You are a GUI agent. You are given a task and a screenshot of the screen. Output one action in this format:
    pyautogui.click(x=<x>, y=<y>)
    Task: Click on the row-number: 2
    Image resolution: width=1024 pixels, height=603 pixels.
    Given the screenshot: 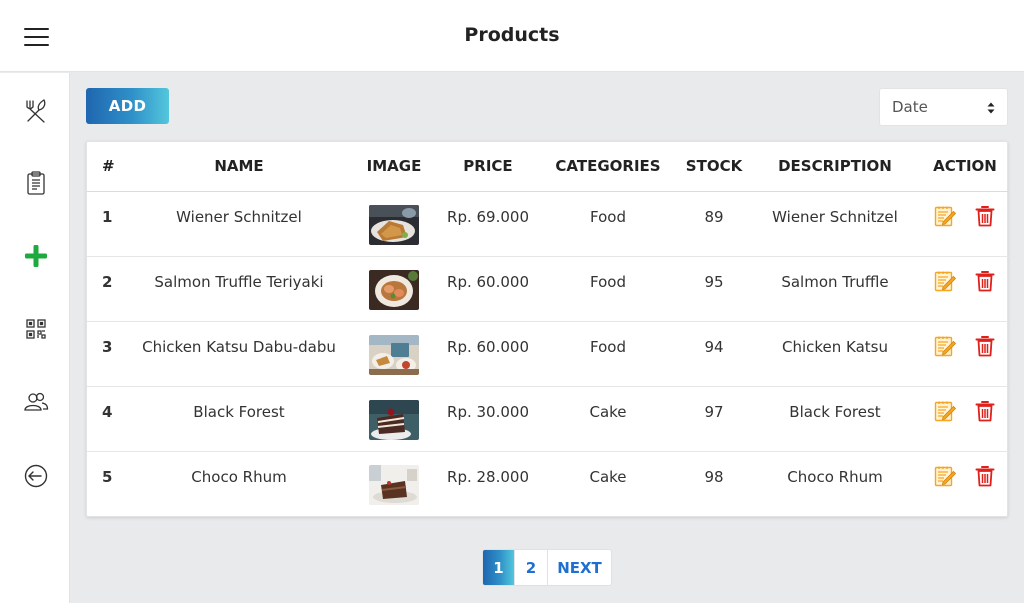 What is the action you would take?
    pyautogui.click(x=108, y=289)
    